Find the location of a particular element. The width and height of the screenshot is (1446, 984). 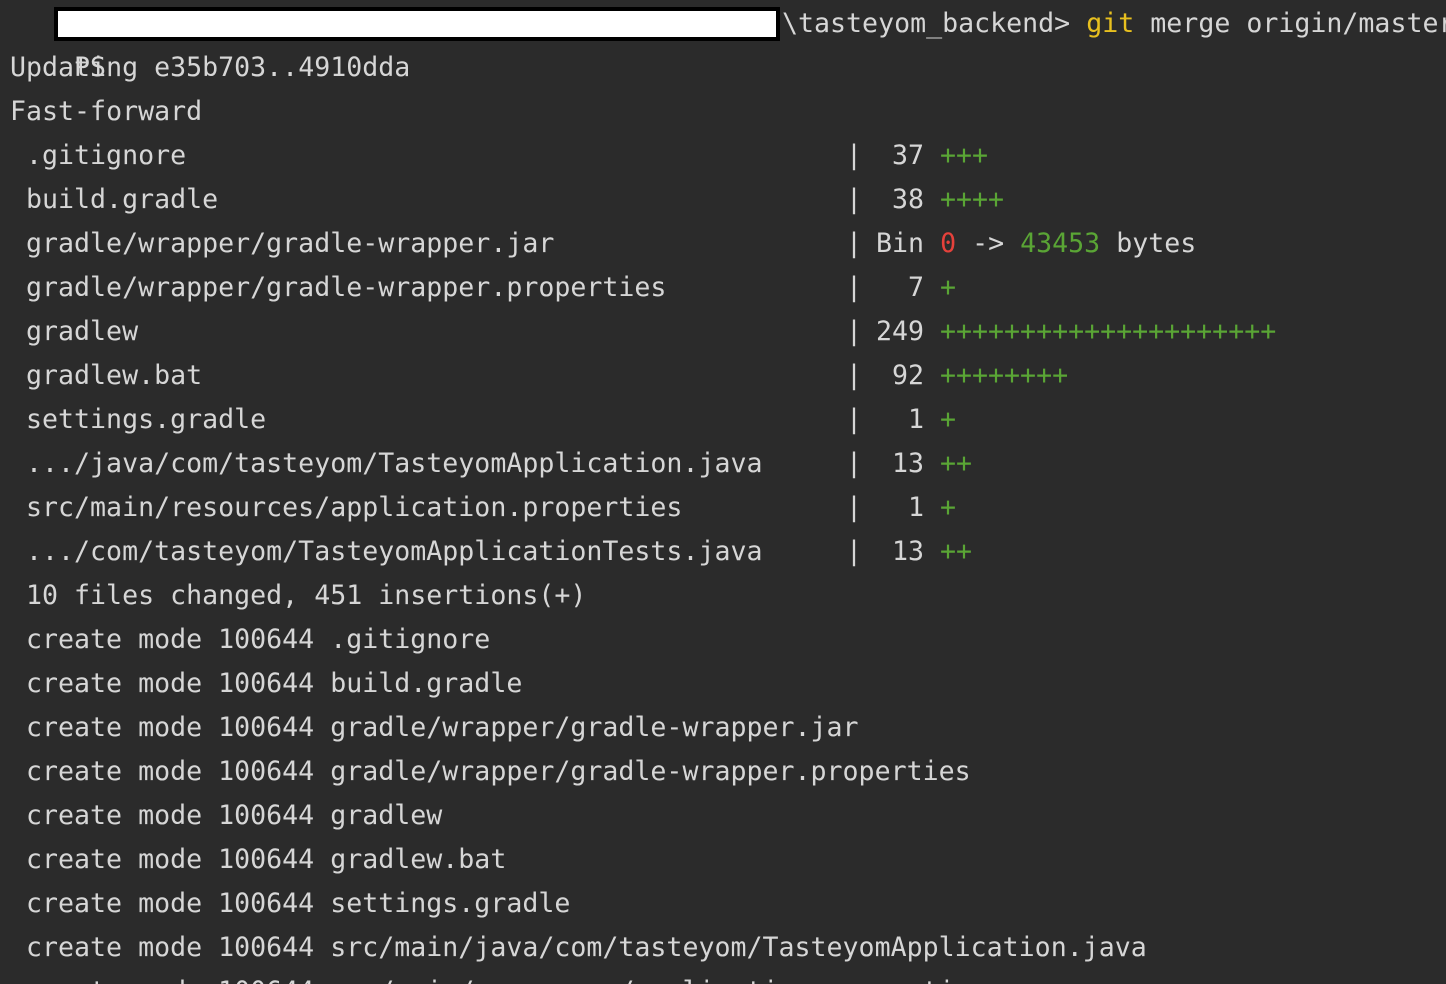

create-mode-line: create mode 100644 build.gradle is located at coordinates (274, 683).